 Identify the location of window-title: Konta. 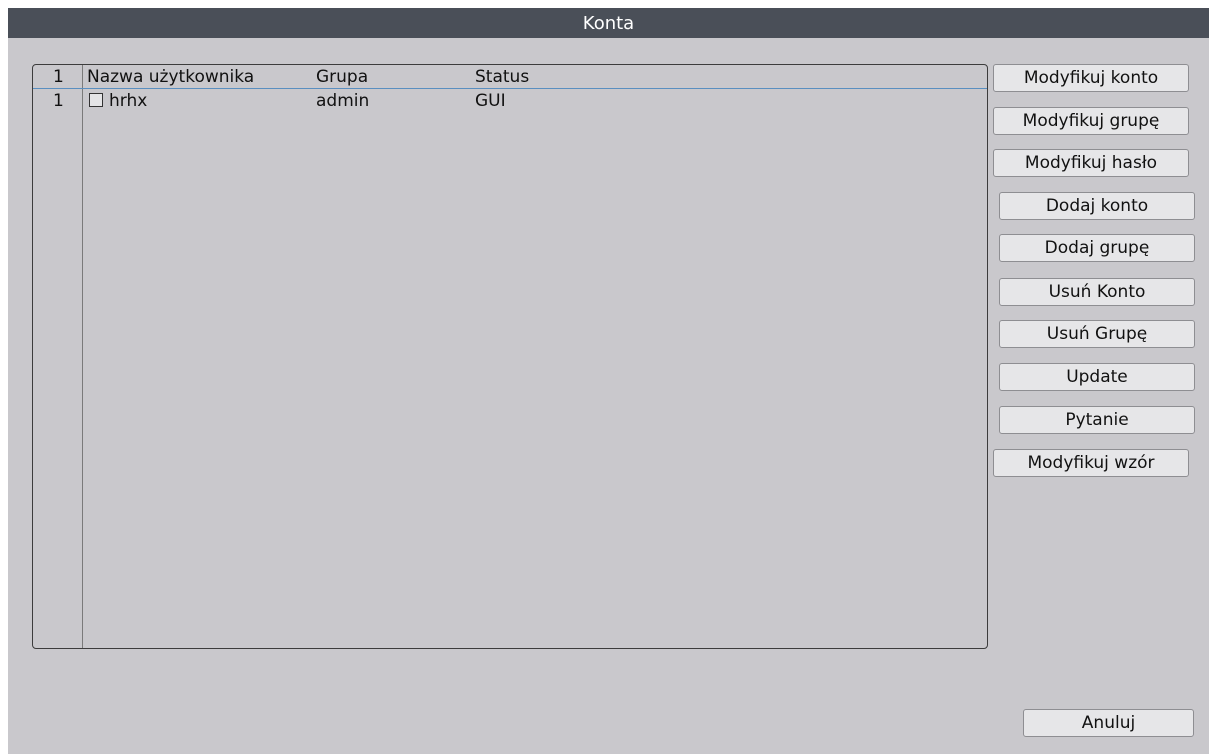
(608, 23).